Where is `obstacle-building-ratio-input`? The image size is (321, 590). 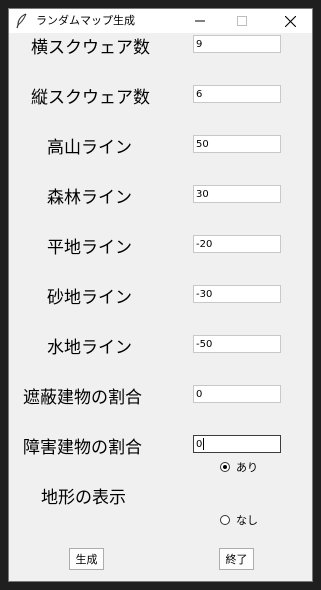 obstacle-building-ratio-input is located at coordinates (237, 444).